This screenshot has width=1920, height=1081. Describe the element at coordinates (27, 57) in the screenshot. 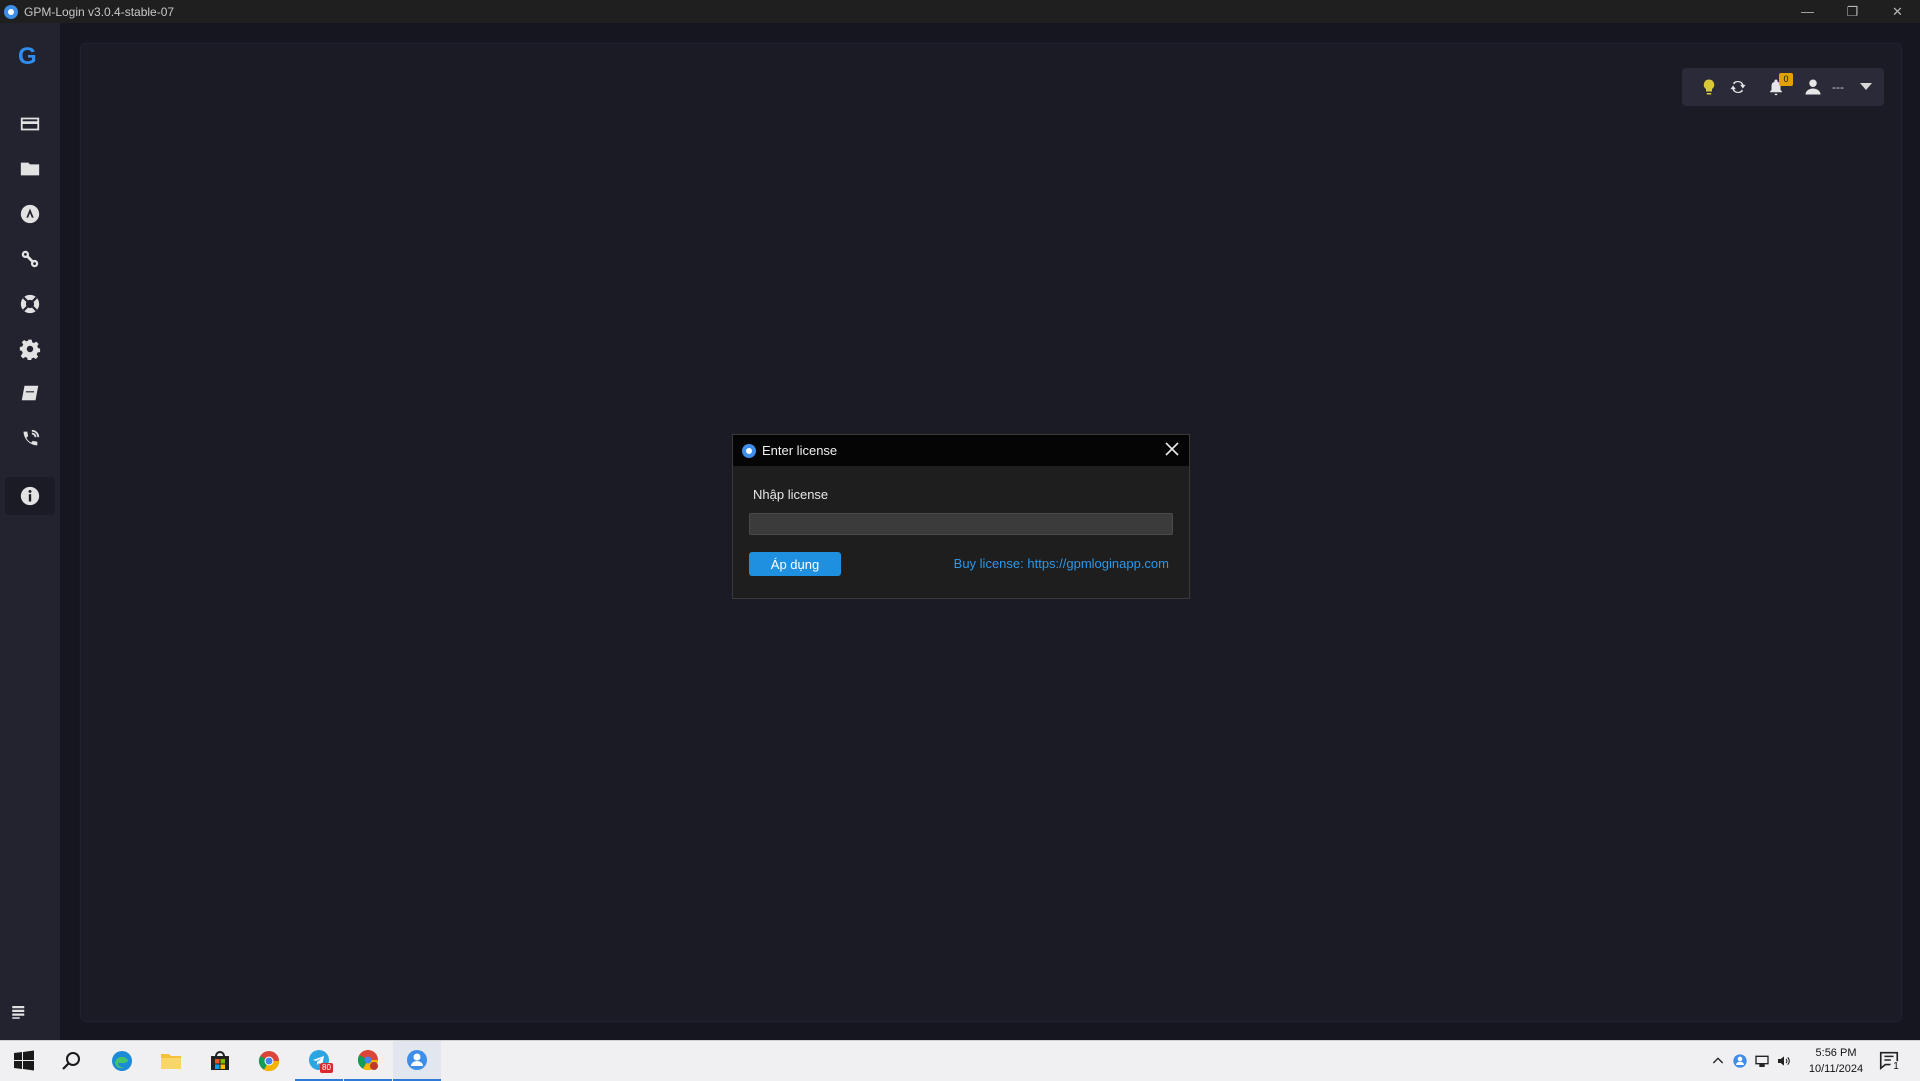

I see `gpm-logo: G` at that location.